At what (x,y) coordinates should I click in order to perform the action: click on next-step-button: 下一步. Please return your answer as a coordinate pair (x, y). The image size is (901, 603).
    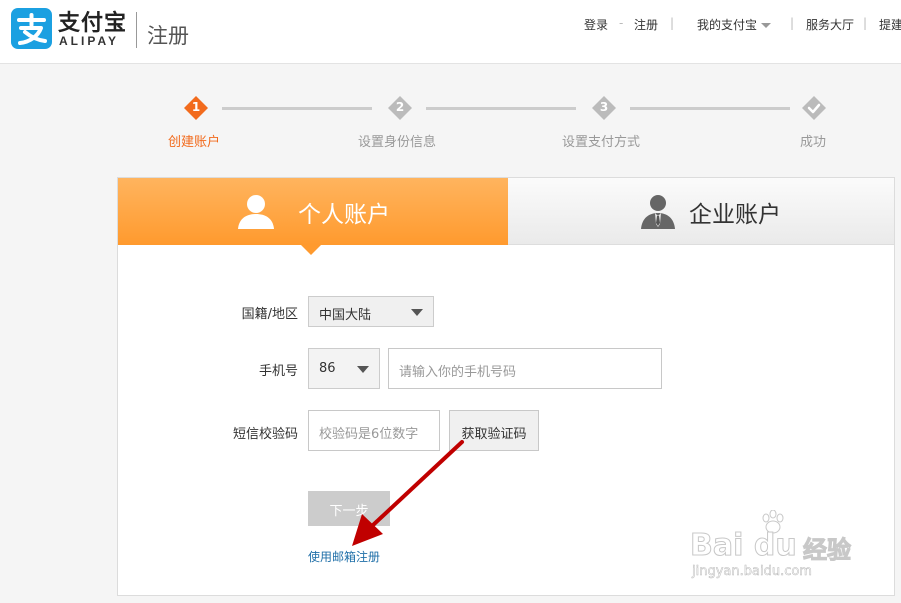
    Looking at the image, I should click on (349, 508).